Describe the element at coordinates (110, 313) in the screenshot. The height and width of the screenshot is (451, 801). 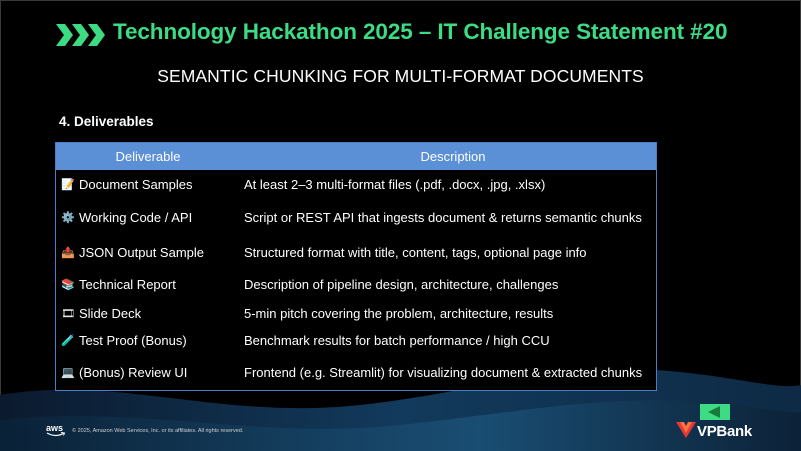
I see `deliverable-name: Slide Deck` at that location.